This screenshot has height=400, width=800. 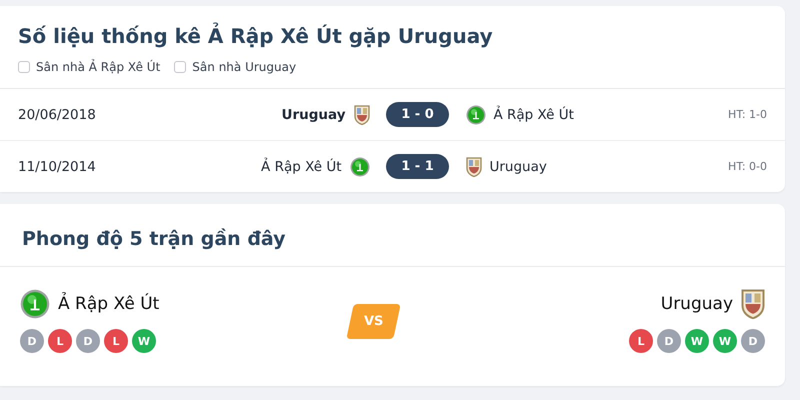 I want to click on score-pill: 1 - 0, so click(x=417, y=114).